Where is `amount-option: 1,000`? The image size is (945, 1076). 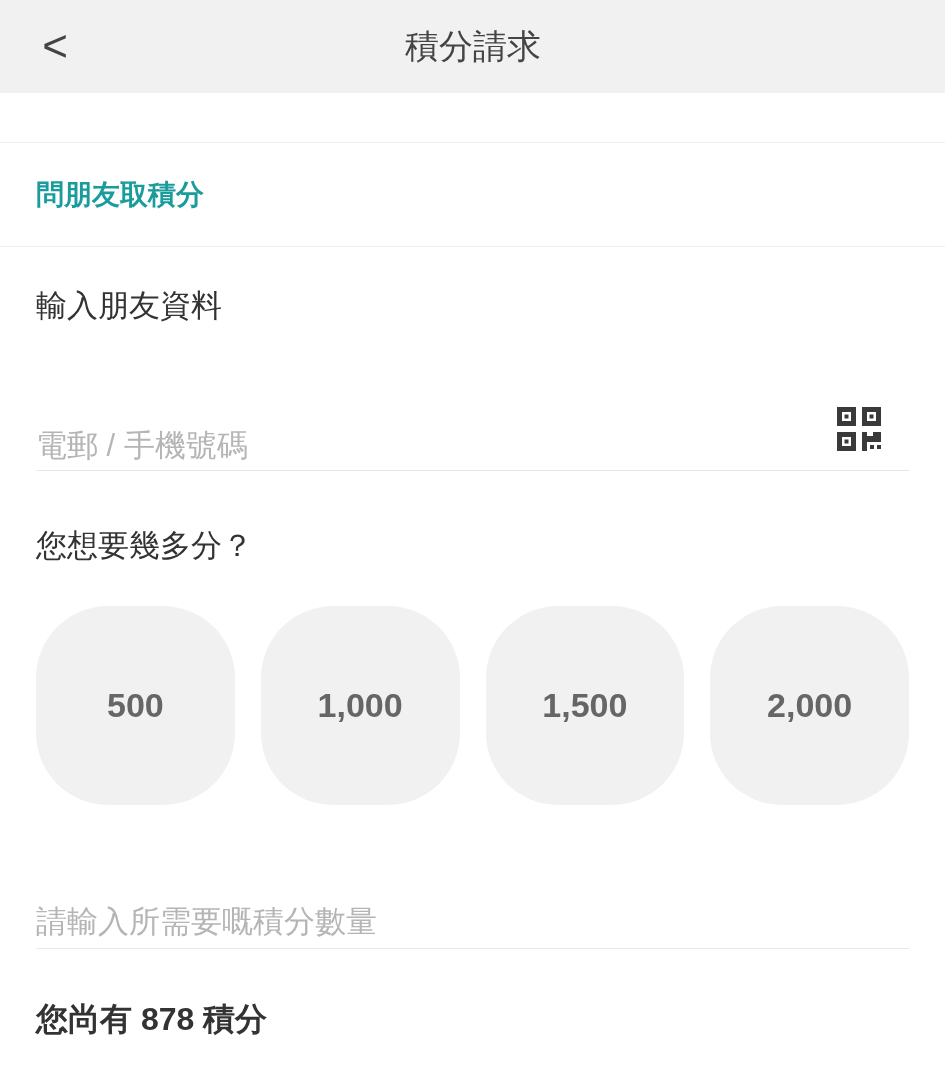 amount-option: 1,000 is located at coordinates (360, 705).